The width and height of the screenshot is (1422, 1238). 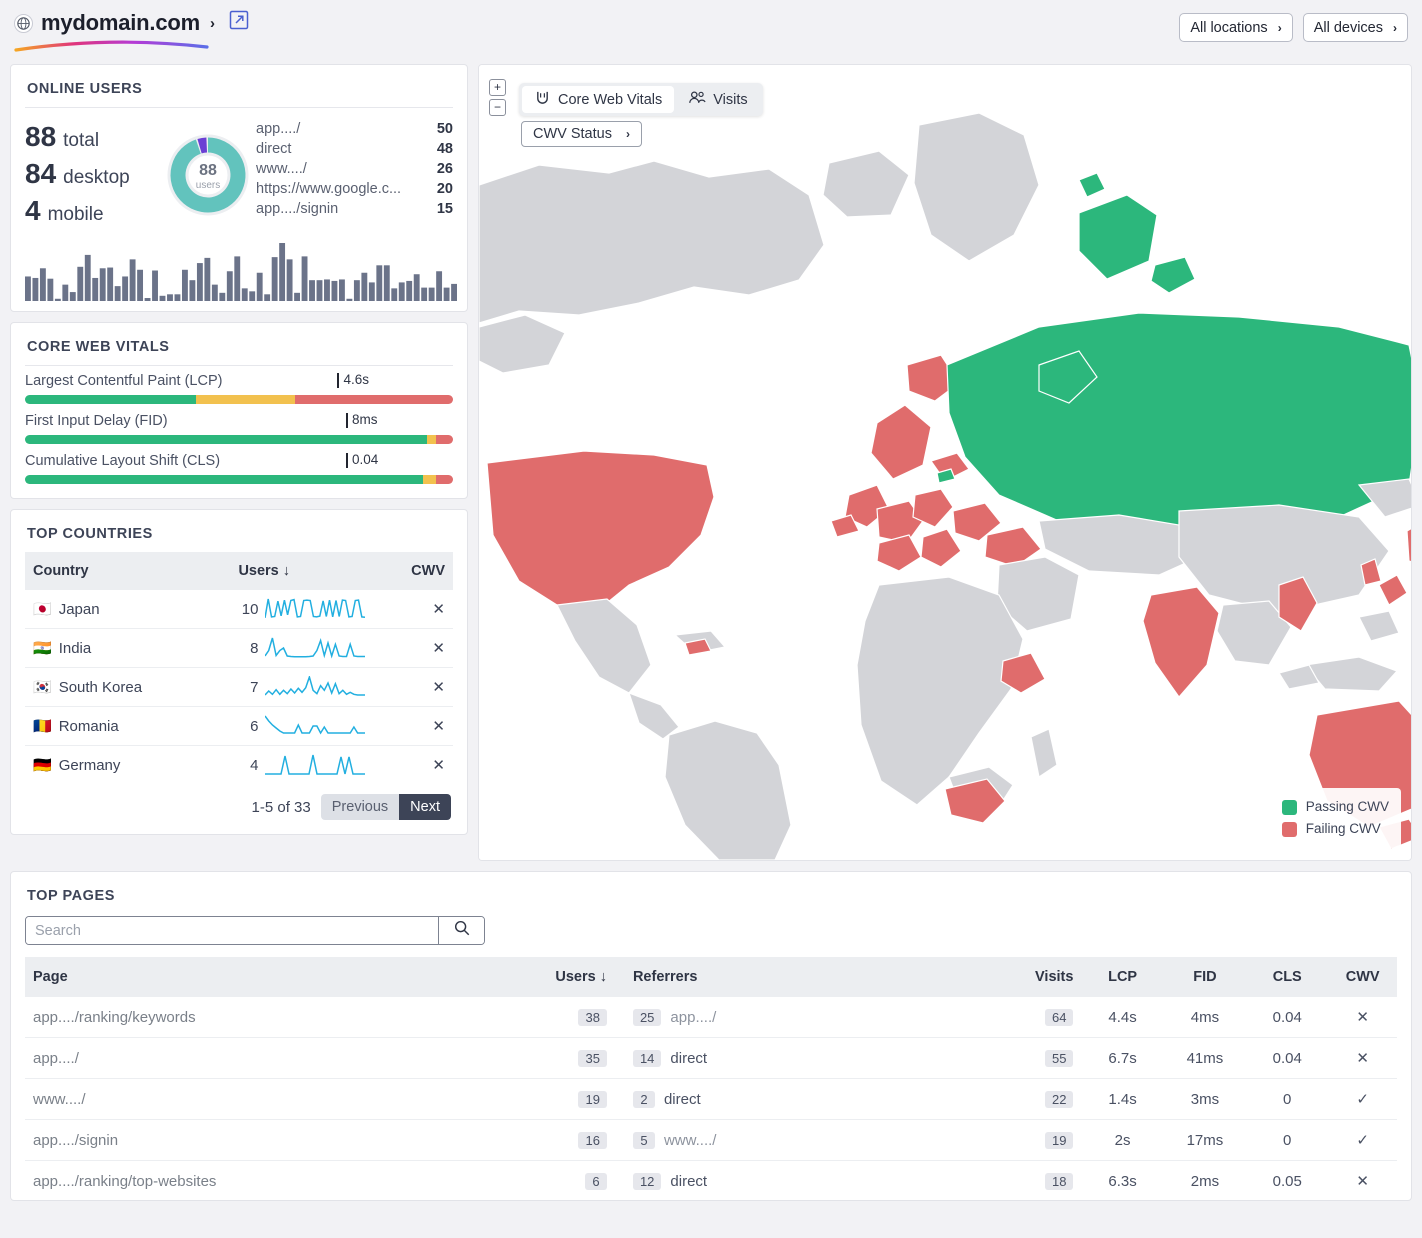 What do you see at coordinates (1179, 424) in the screenshot?
I see `map-country` at bounding box center [1179, 424].